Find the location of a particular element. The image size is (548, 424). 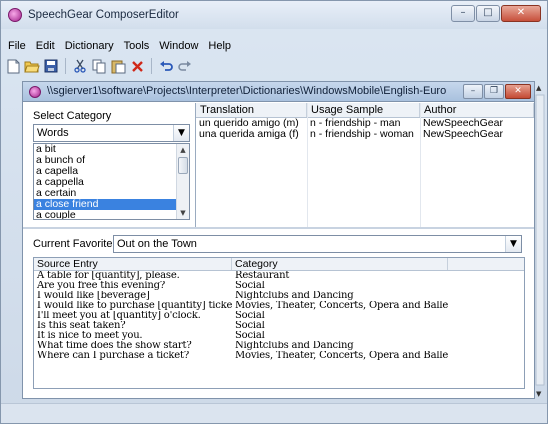

open-icon is located at coordinates (32, 66).